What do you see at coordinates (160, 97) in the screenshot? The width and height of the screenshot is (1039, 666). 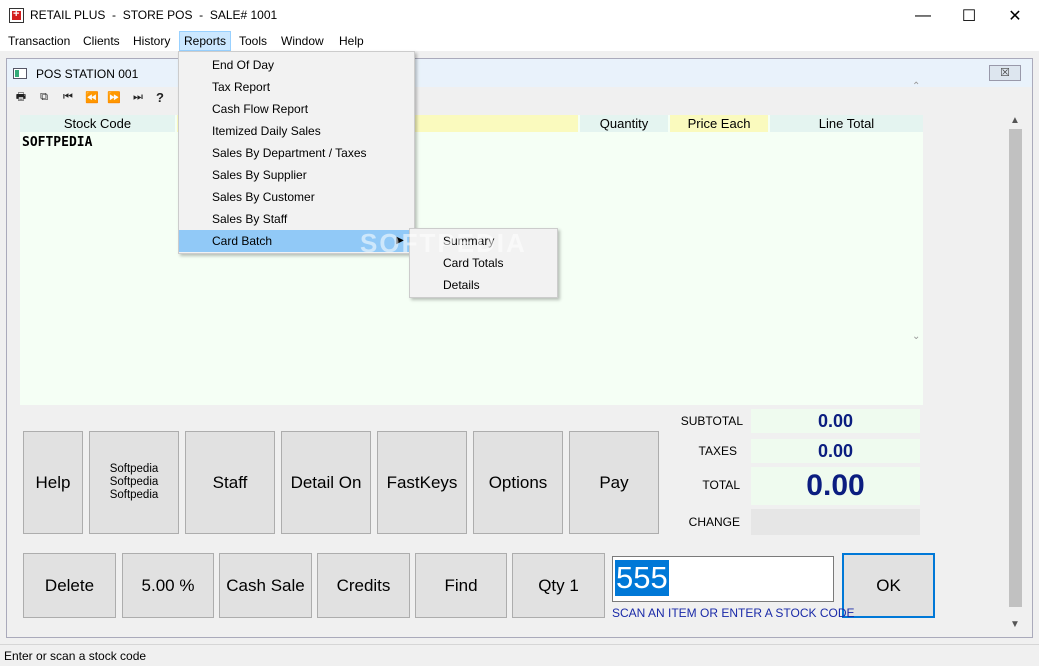 I see `help-question-icon: ?` at bounding box center [160, 97].